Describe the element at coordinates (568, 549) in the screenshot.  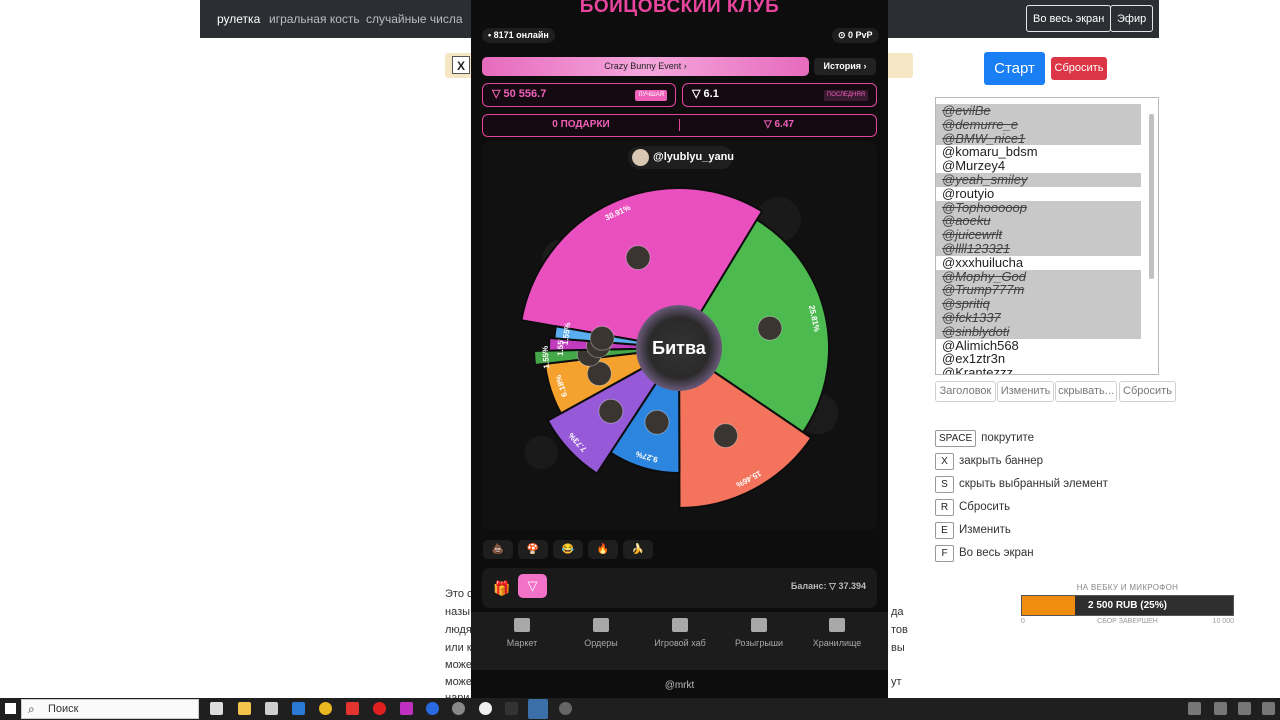
I see `emoji-button-laugh: 😂` at that location.